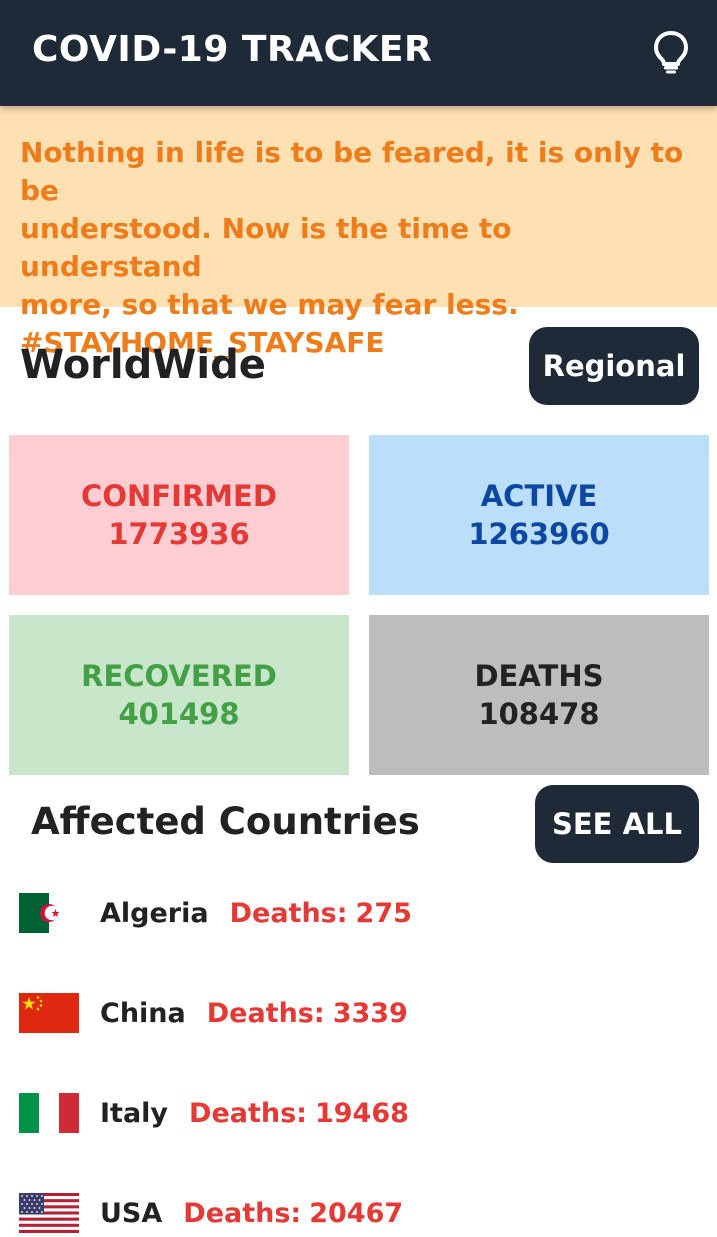 Image resolution: width=717 pixels, height=1237 pixels. Describe the element at coordinates (134, 1113) in the screenshot. I see `country-name: Italy` at that location.